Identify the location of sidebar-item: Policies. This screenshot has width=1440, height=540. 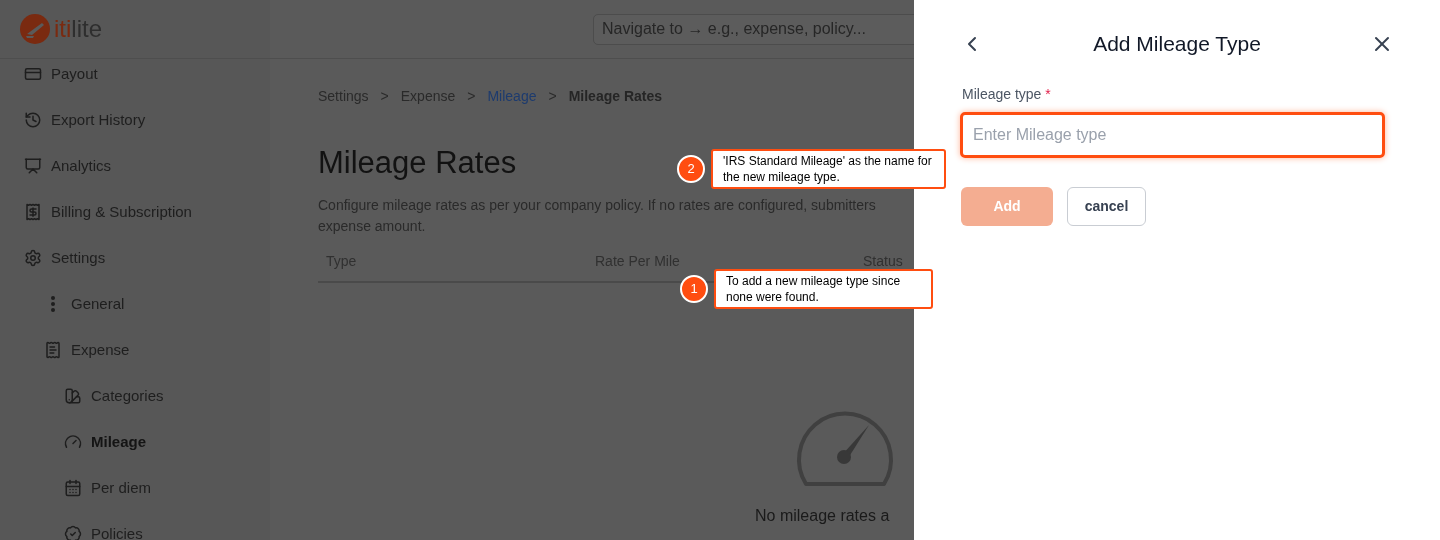
(135, 525).